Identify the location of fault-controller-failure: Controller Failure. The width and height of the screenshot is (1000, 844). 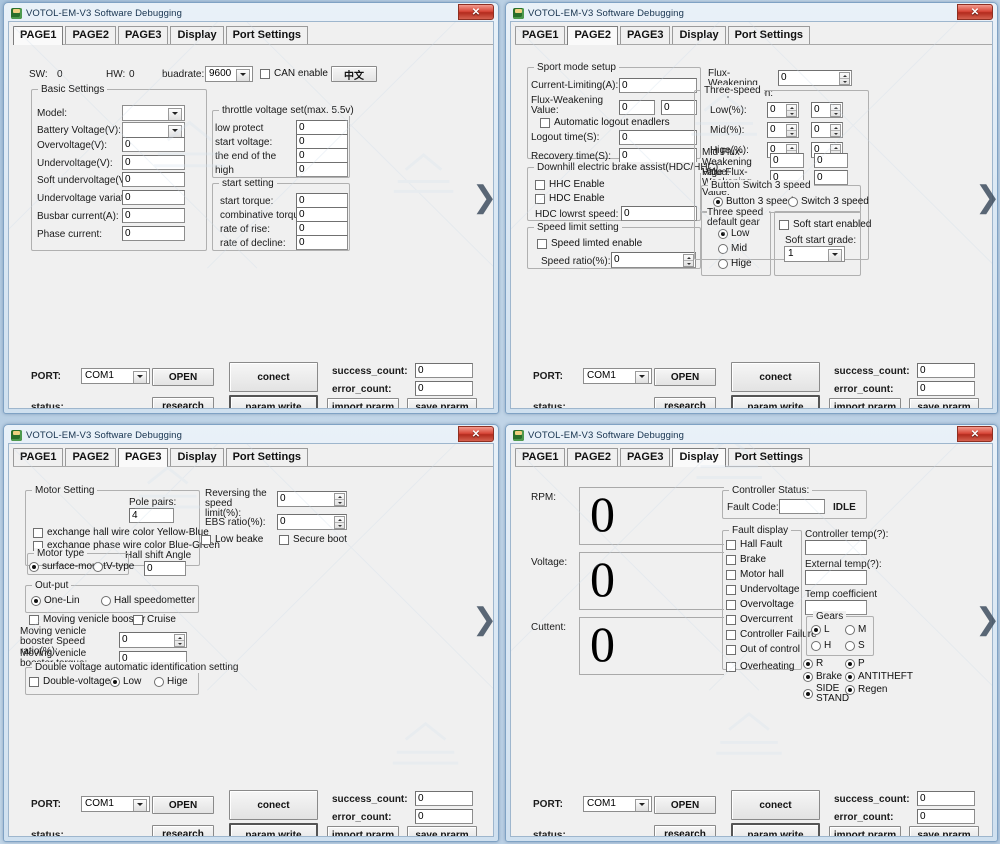
(771, 634).